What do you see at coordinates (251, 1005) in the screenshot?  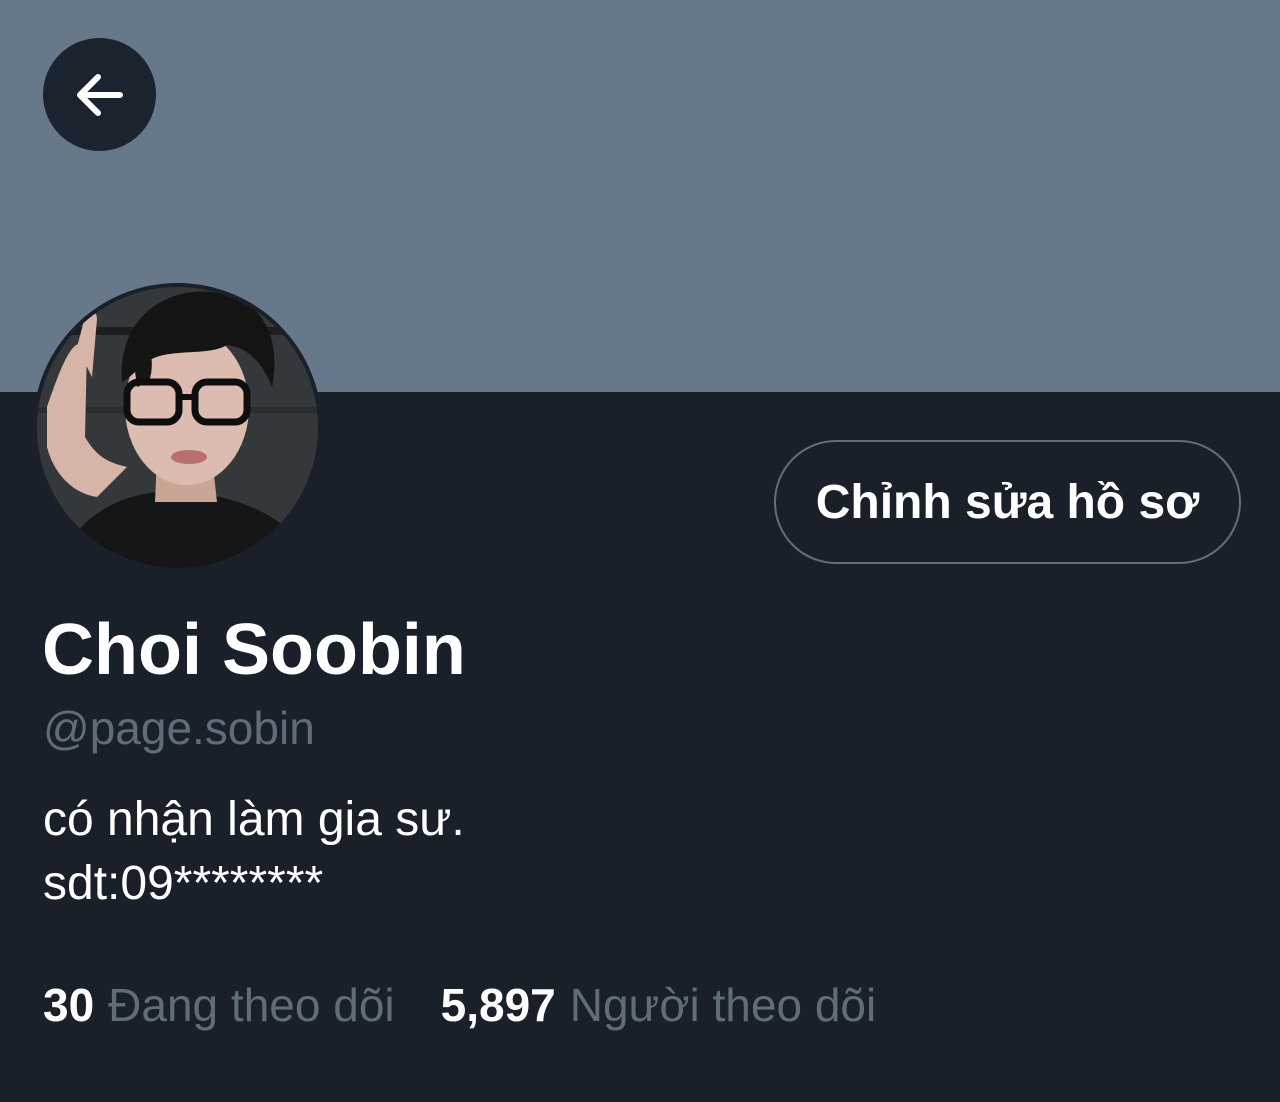 I see `following-label: Đang theo dõi` at bounding box center [251, 1005].